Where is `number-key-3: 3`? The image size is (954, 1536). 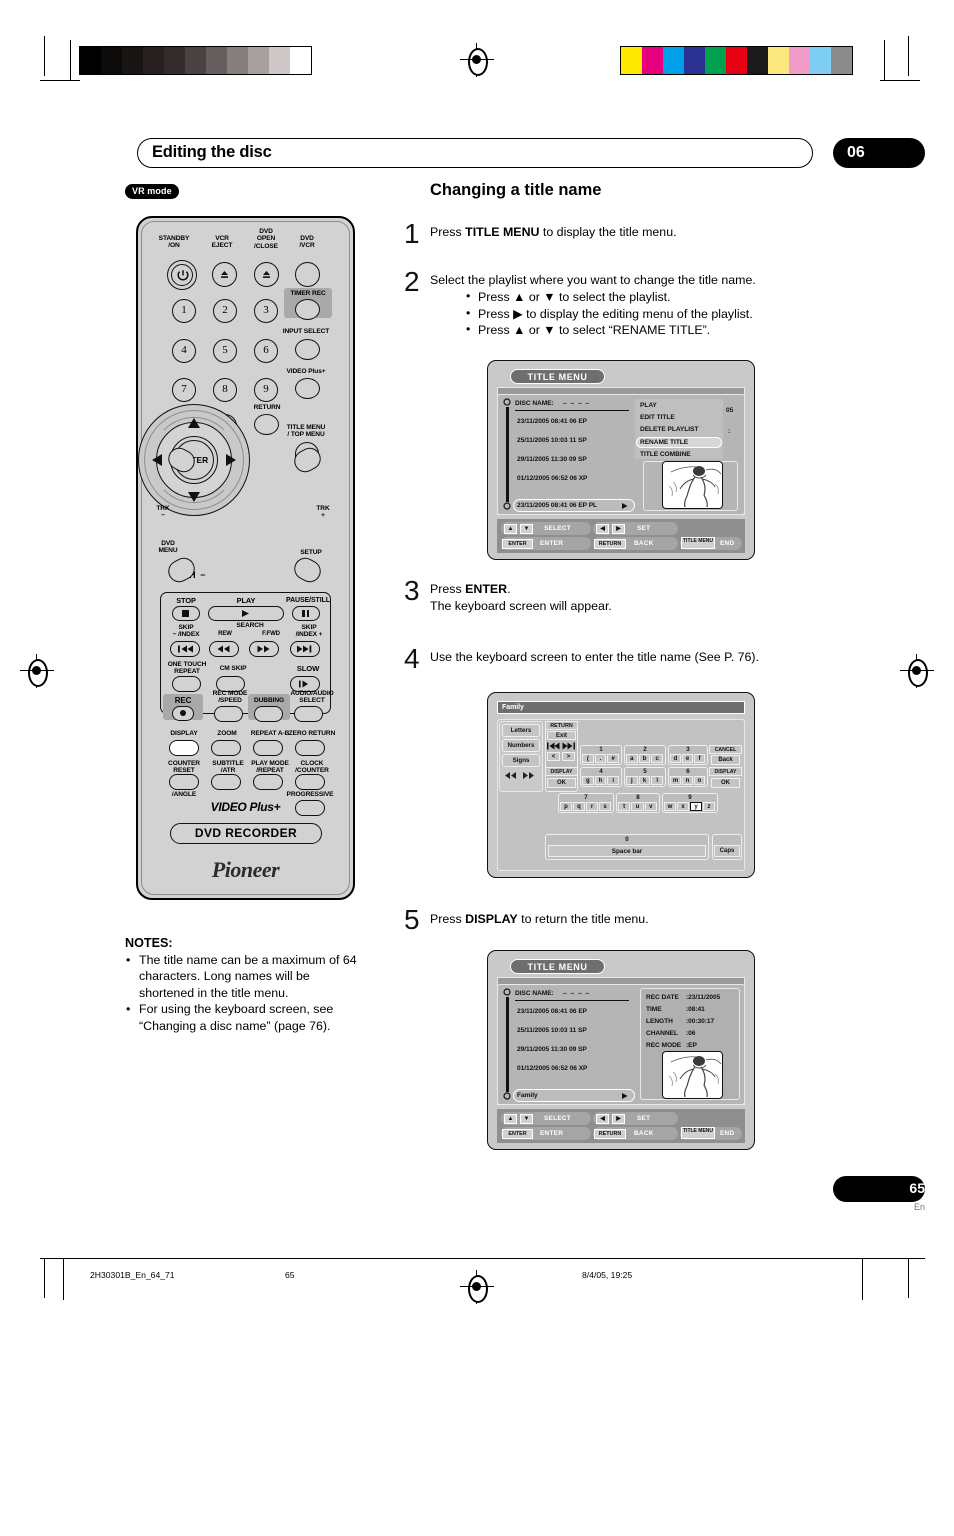 number-key-3: 3 is located at coordinates (266, 311).